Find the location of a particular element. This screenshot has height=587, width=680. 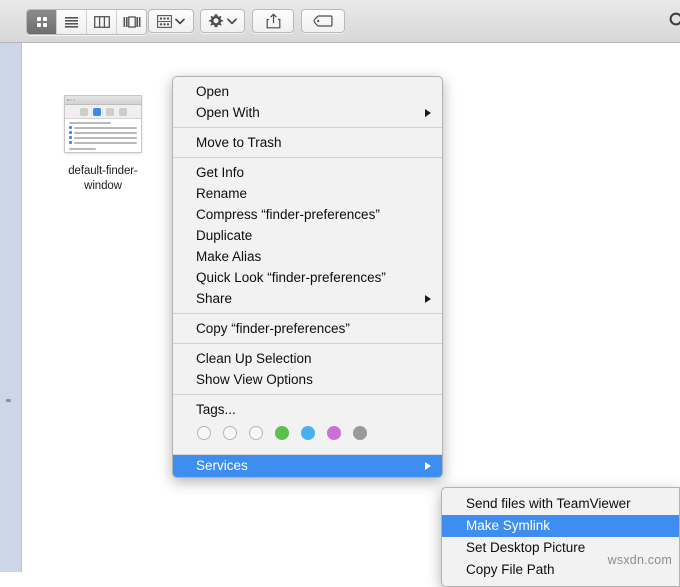

share-button is located at coordinates (273, 21).